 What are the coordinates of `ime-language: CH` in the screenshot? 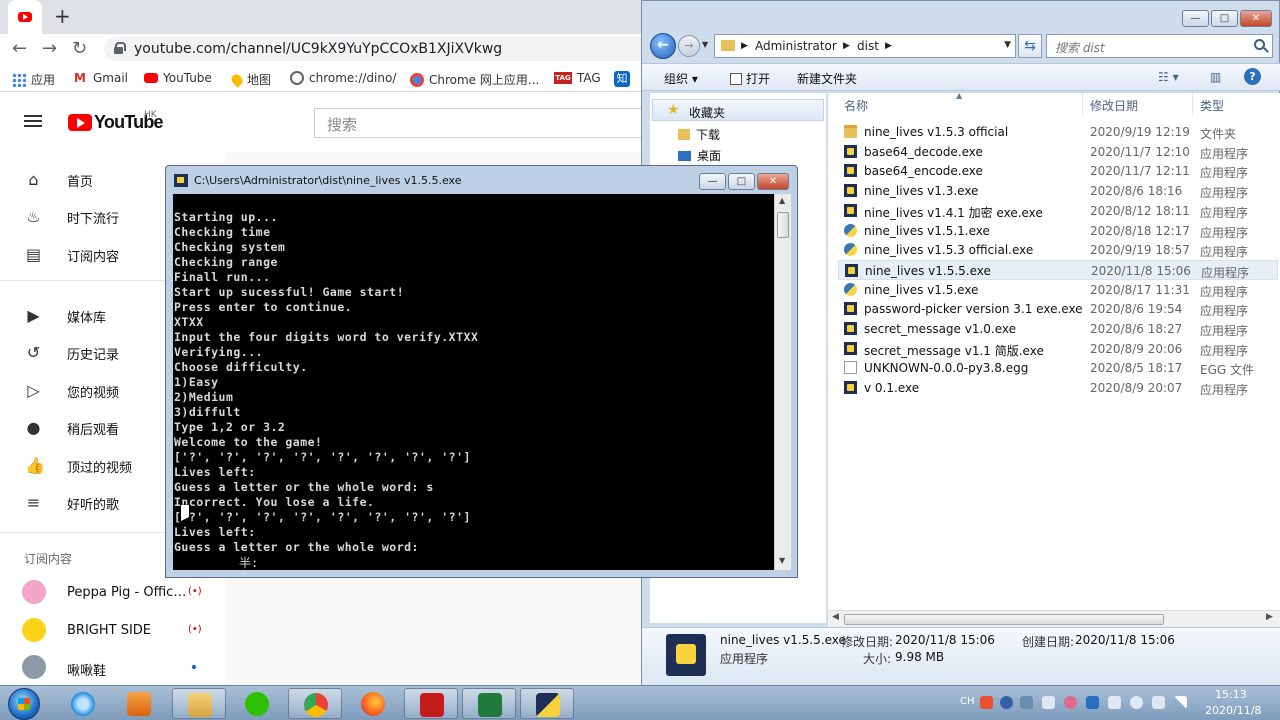 It's located at (967, 701).